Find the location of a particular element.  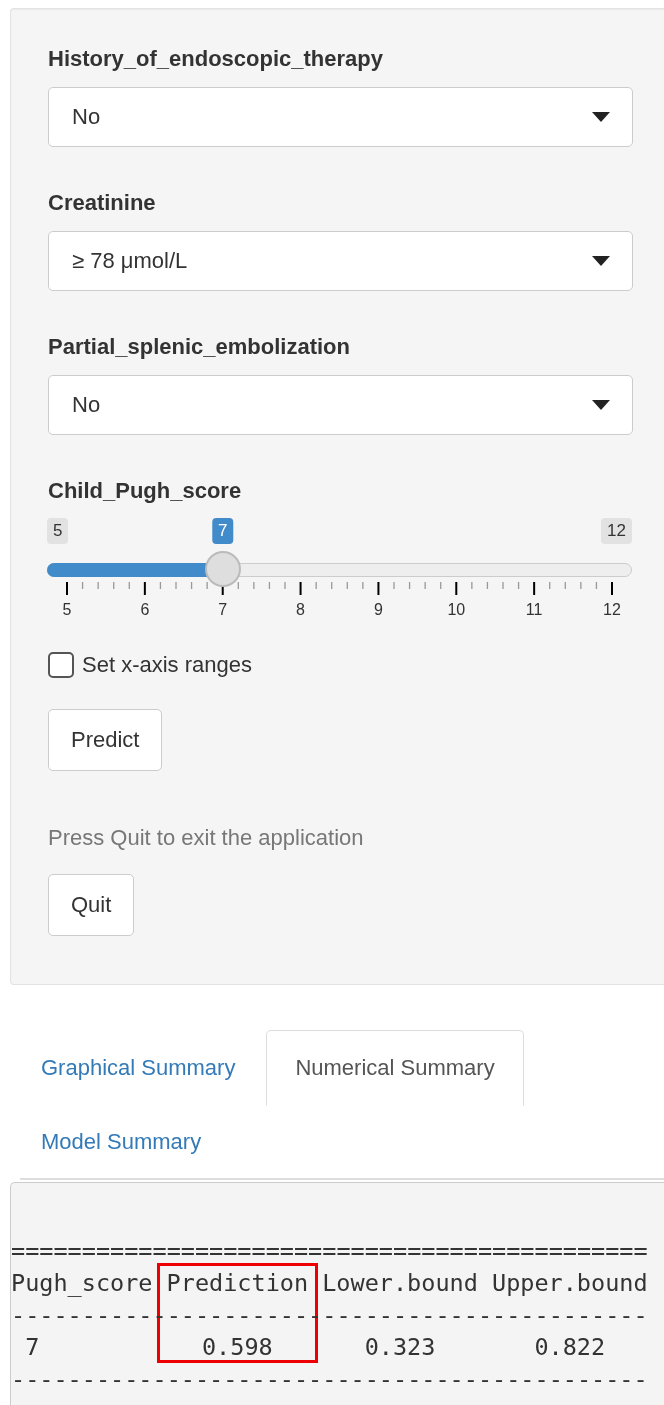

column-header: Upper.bound is located at coordinates (570, 1283).